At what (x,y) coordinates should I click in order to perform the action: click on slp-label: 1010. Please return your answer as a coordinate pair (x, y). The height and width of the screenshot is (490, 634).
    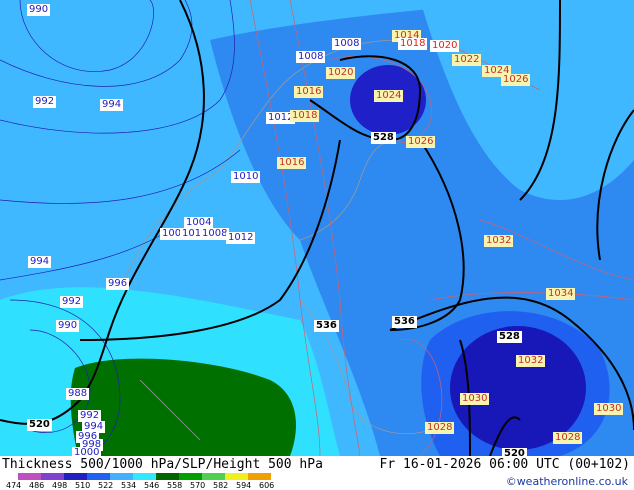
    Looking at the image, I should click on (246, 177).